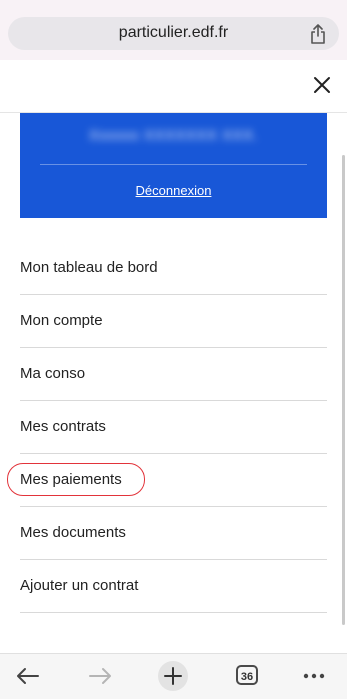 The width and height of the screenshot is (347, 699). I want to click on menu-item-label: Mon tableau de bord, so click(89, 267).